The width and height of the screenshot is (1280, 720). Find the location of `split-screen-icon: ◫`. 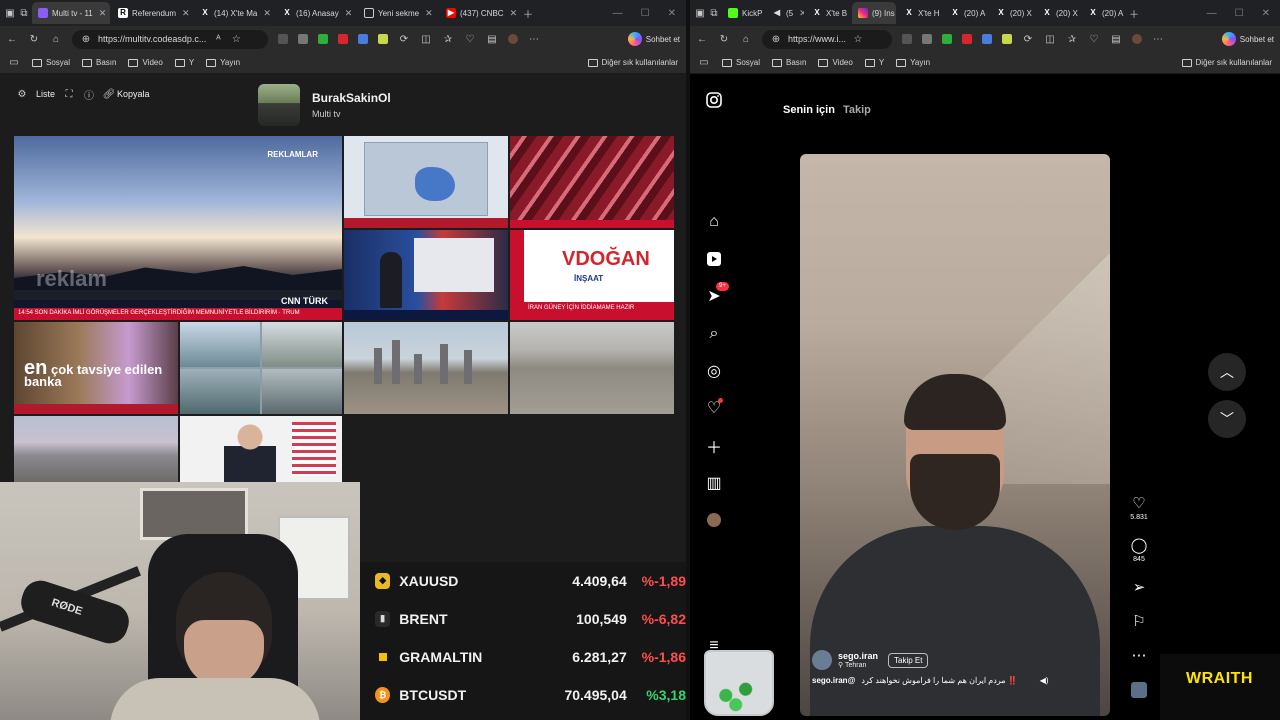

split-screen-icon: ◫ is located at coordinates (426, 39).